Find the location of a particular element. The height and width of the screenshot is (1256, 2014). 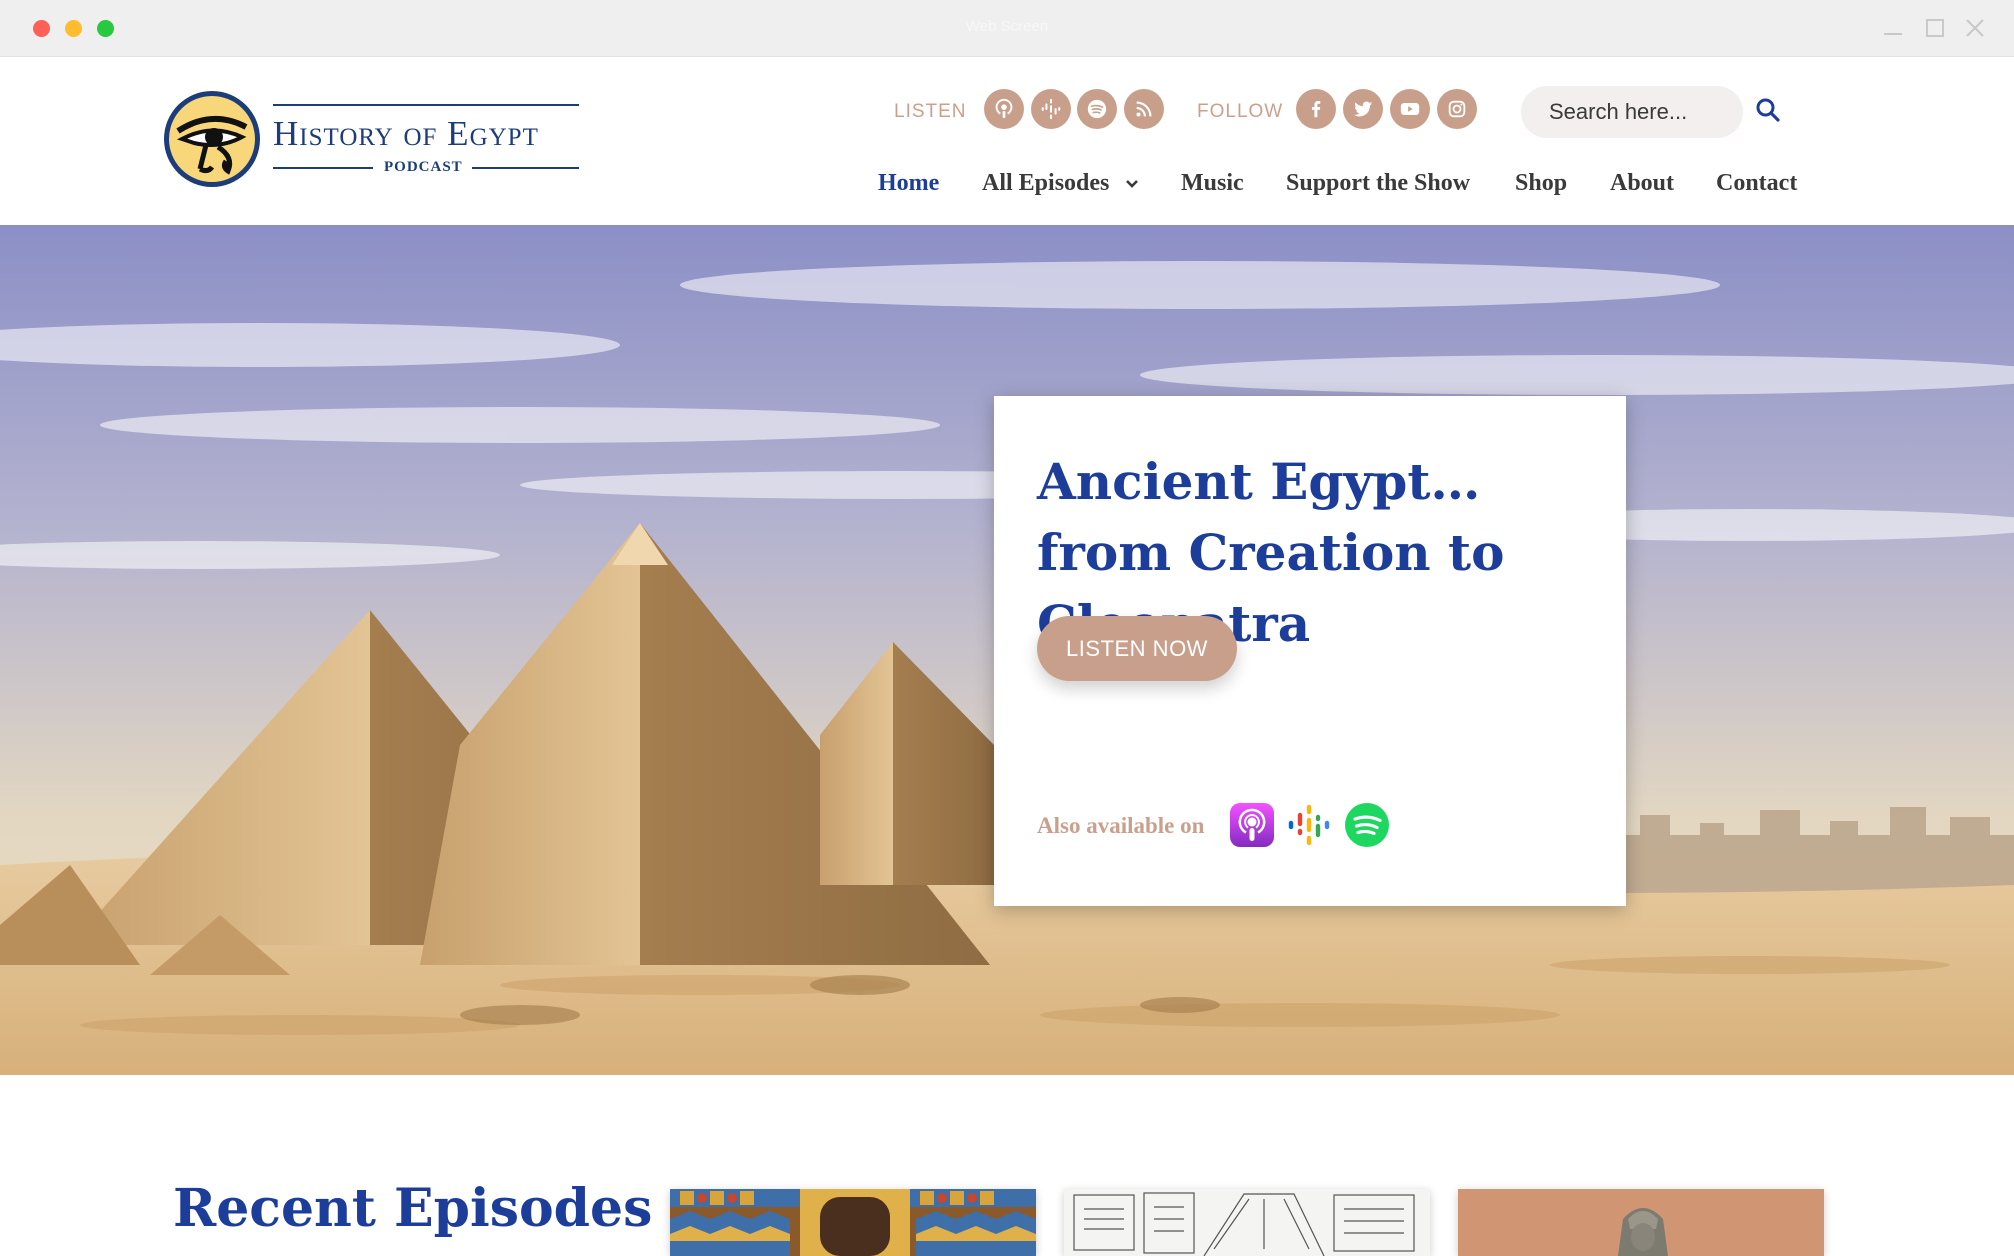

logo-subtitle: PODCAST is located at coordinates (423, 167).